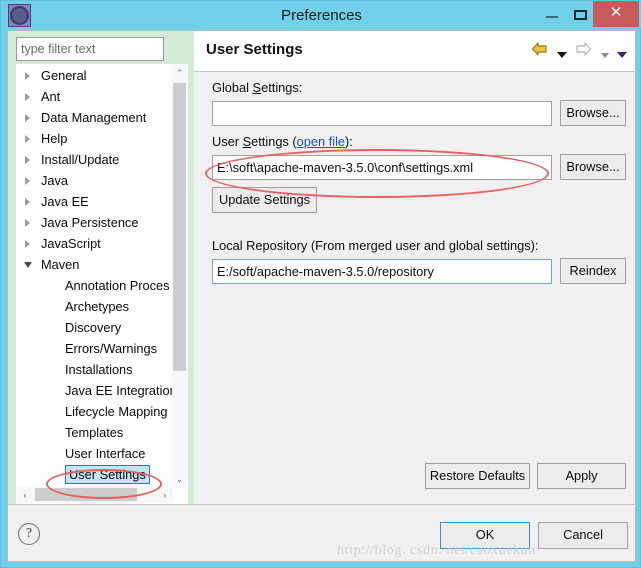 This screenshot has height=568, width=641. Describe the element at coordinates (119, 390) in the screenshot. I see `tree-item-label: Java EE Integration` at that location.